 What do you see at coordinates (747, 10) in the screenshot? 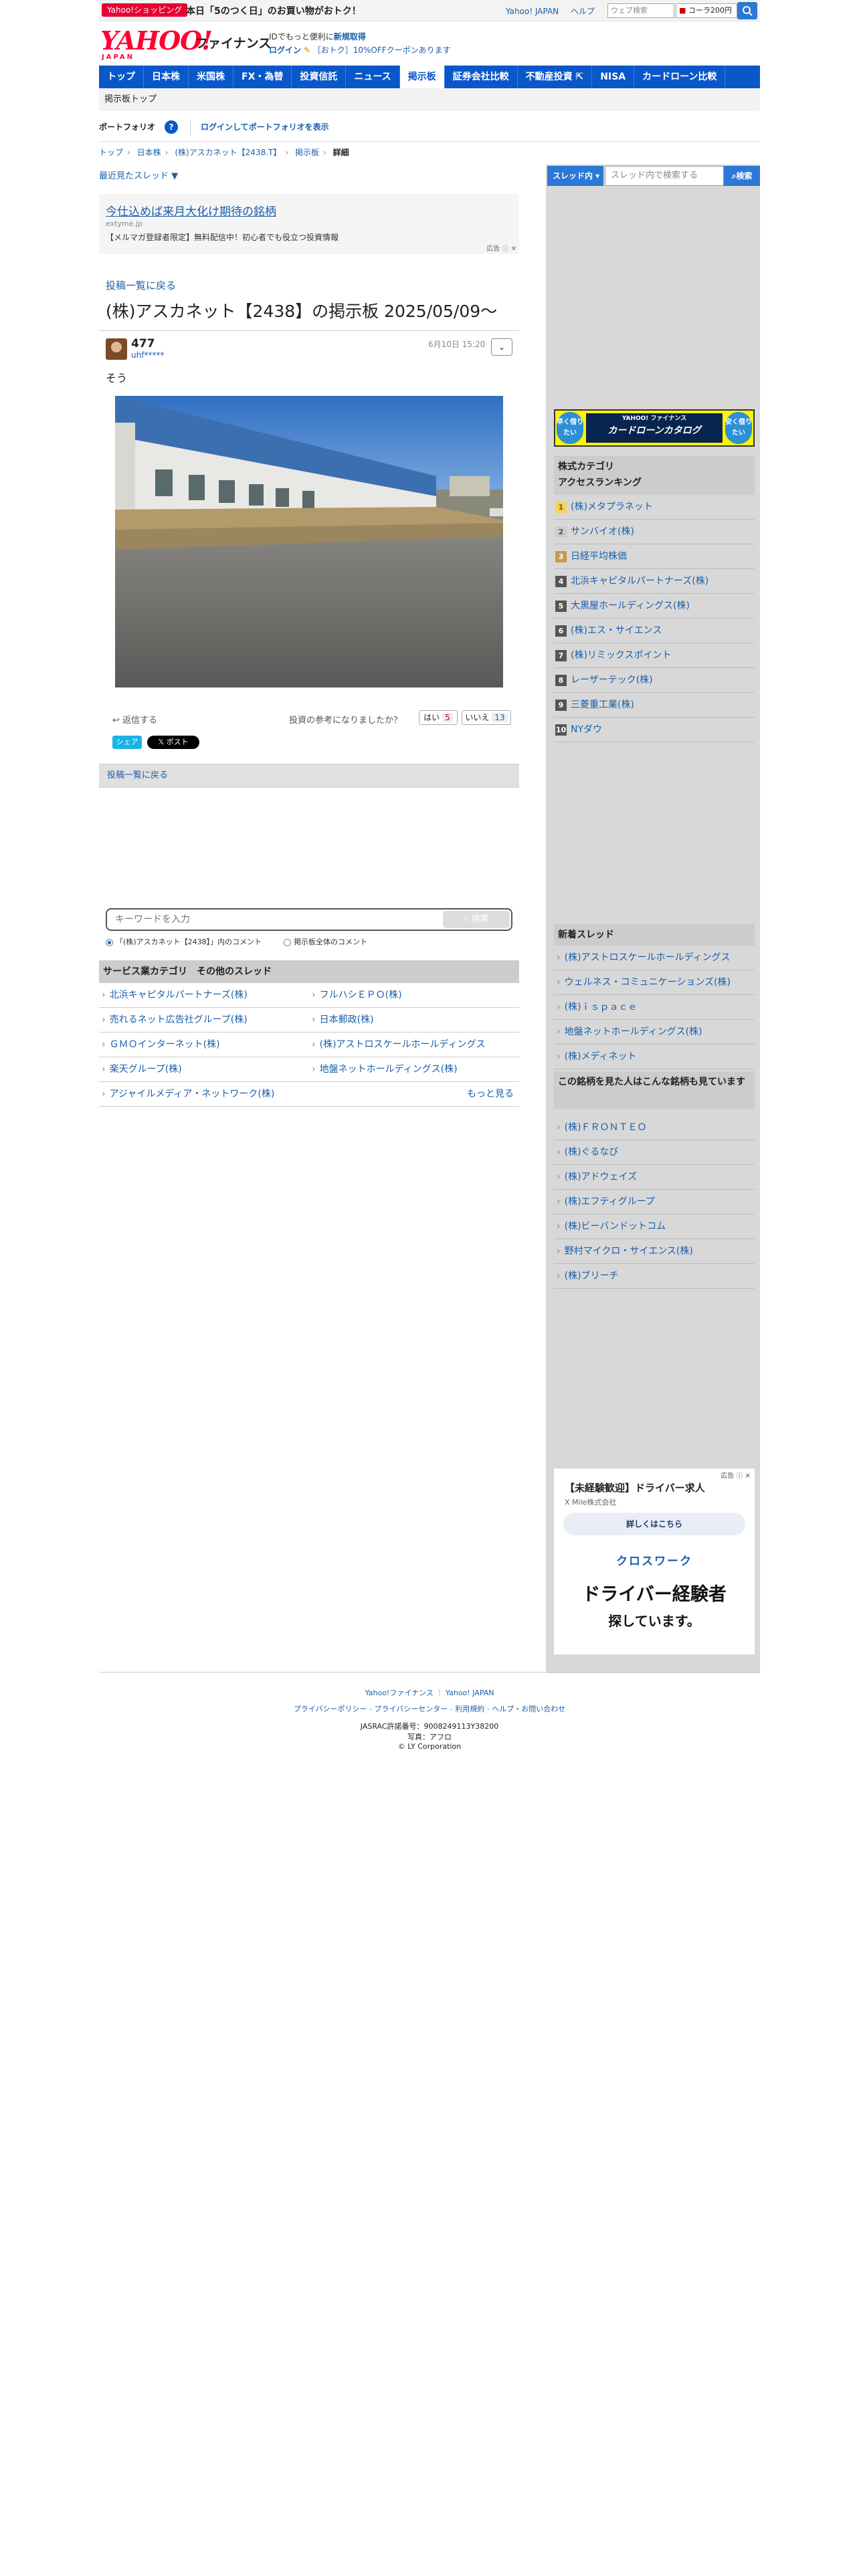
I see `web-search-button` at bounding box center [747, 10].